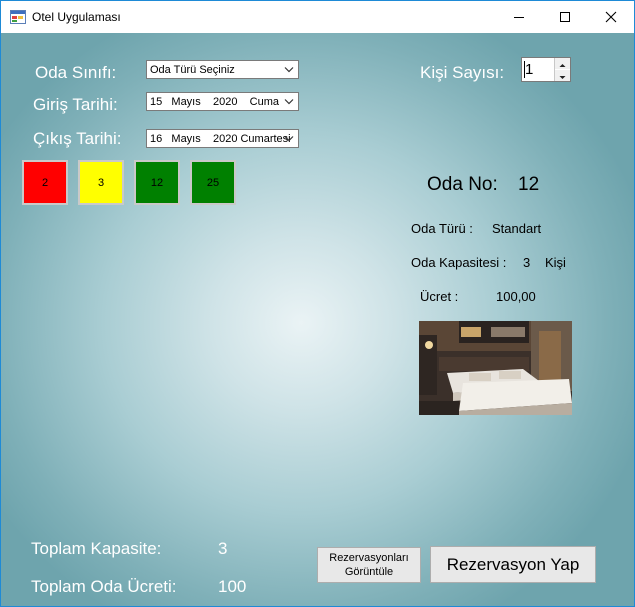  What do you see at coordinates (369, 558) in the screenshot?
I see `view-reservations-line1: Rezervasyonları` at bounding box center [369, 558].